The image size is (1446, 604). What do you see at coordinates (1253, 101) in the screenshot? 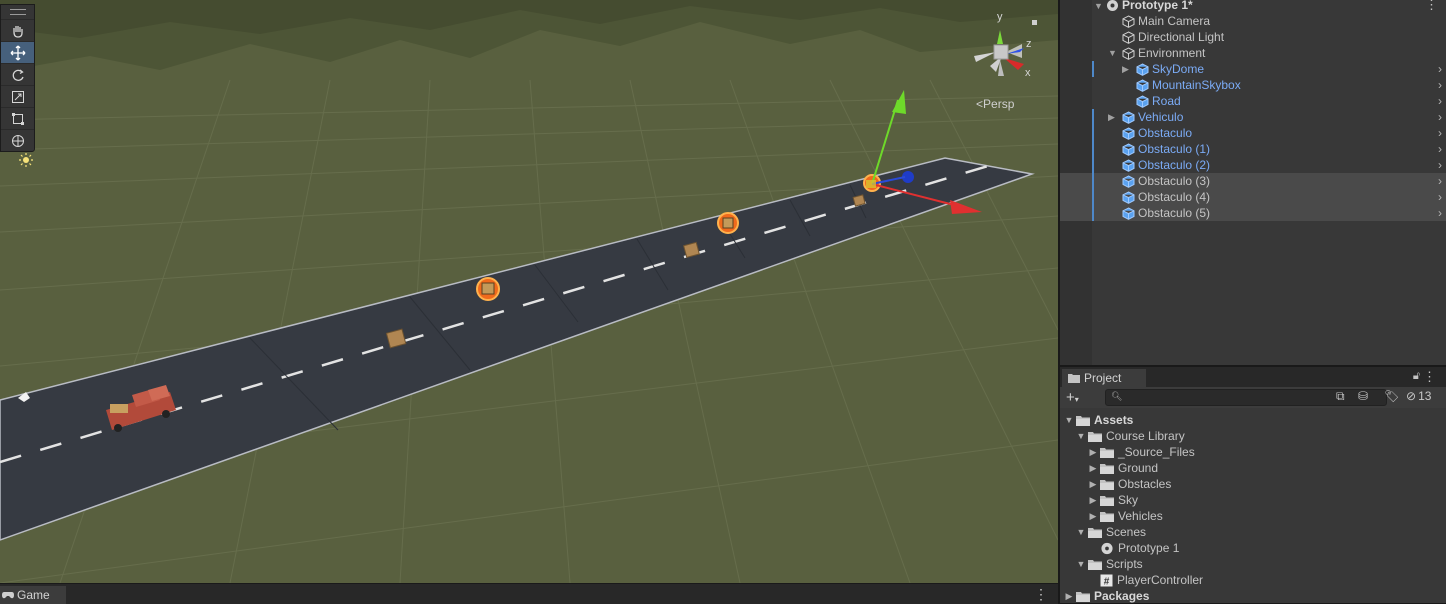
I see `hierarchy-item: Road ›` at bounding box center [1253, 101].